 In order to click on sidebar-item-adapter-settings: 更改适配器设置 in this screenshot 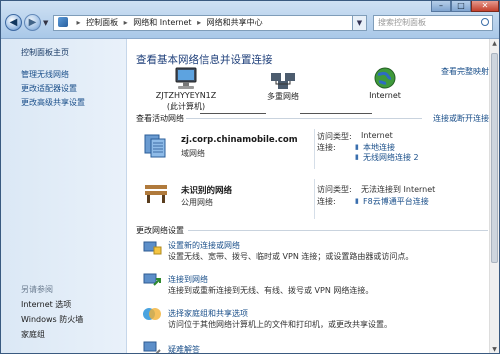, I will do `click(49, 88)`.